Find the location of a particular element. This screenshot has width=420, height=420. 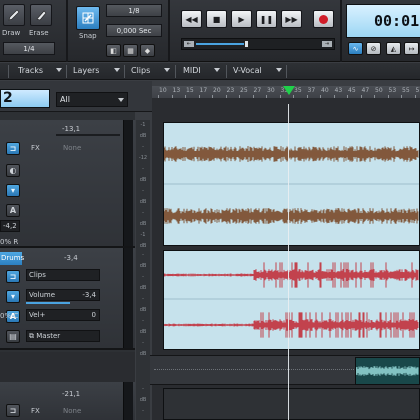

diamond-icon: ◆ is located at coordinates (147, 50).